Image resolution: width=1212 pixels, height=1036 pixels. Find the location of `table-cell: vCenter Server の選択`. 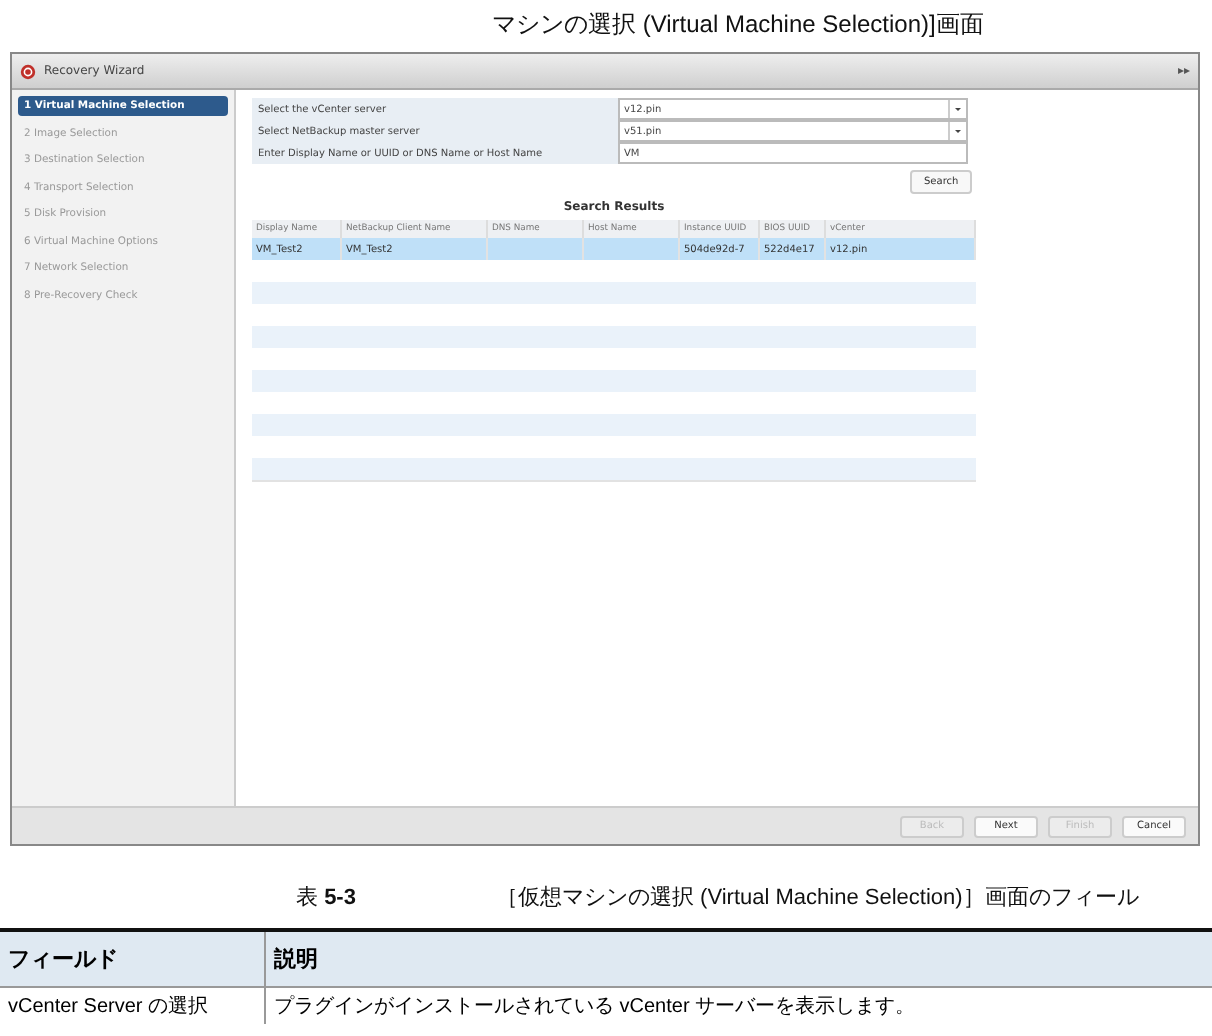

table-cell: vCenter Server の選択 is located at coordinates (132, 1005).